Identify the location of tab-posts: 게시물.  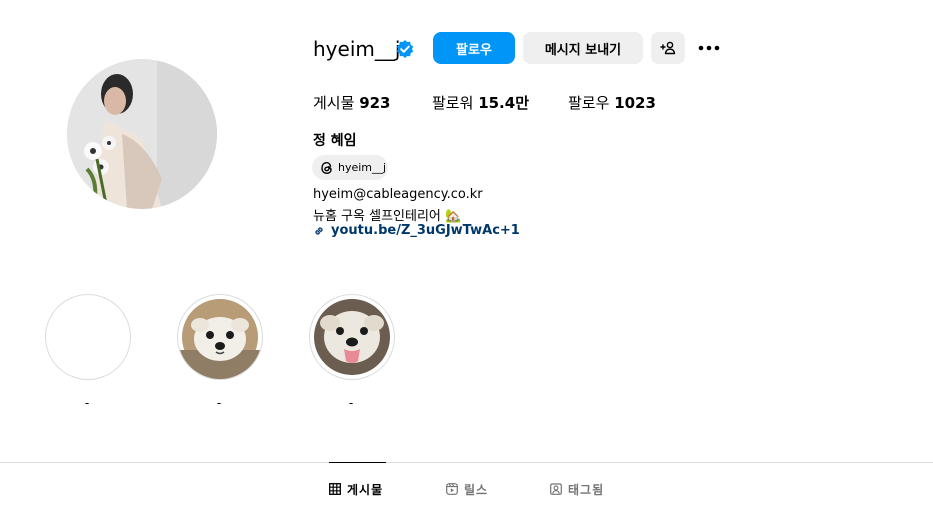
(356, 489).